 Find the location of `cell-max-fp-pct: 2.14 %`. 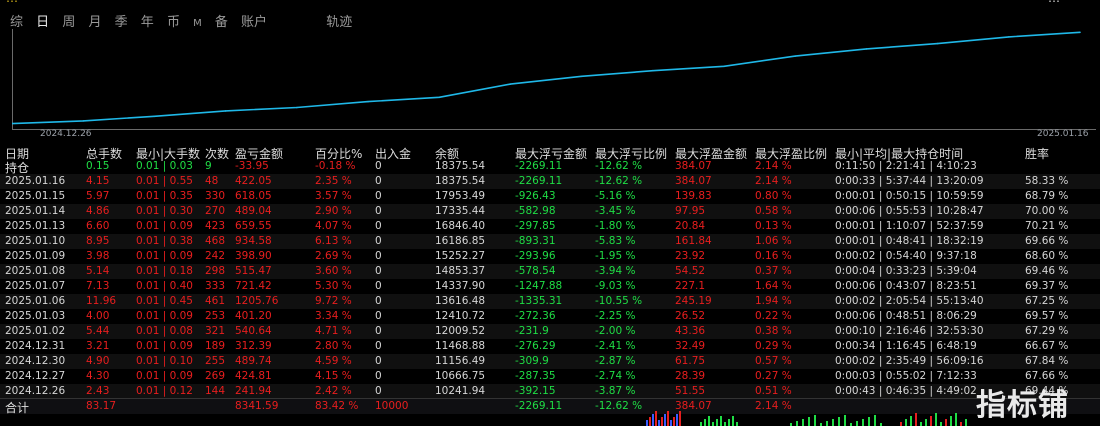

cell-max-fp-pct: 2.14 % is located at coordinates (773, 166).